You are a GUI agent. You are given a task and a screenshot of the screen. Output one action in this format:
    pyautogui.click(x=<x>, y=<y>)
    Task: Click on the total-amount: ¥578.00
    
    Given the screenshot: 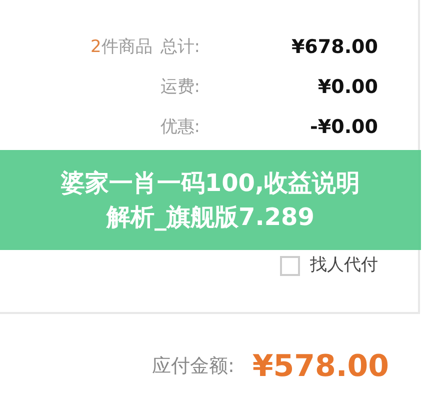 What is the action you would take?
    pyautogui.click(x=320, y=367)
    